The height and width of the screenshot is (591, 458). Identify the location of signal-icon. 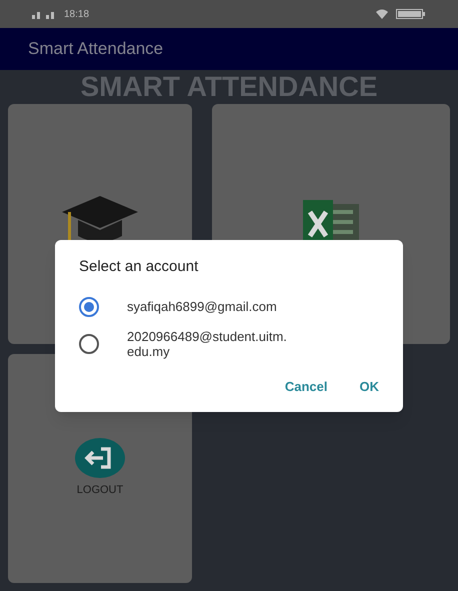
(44, 14).